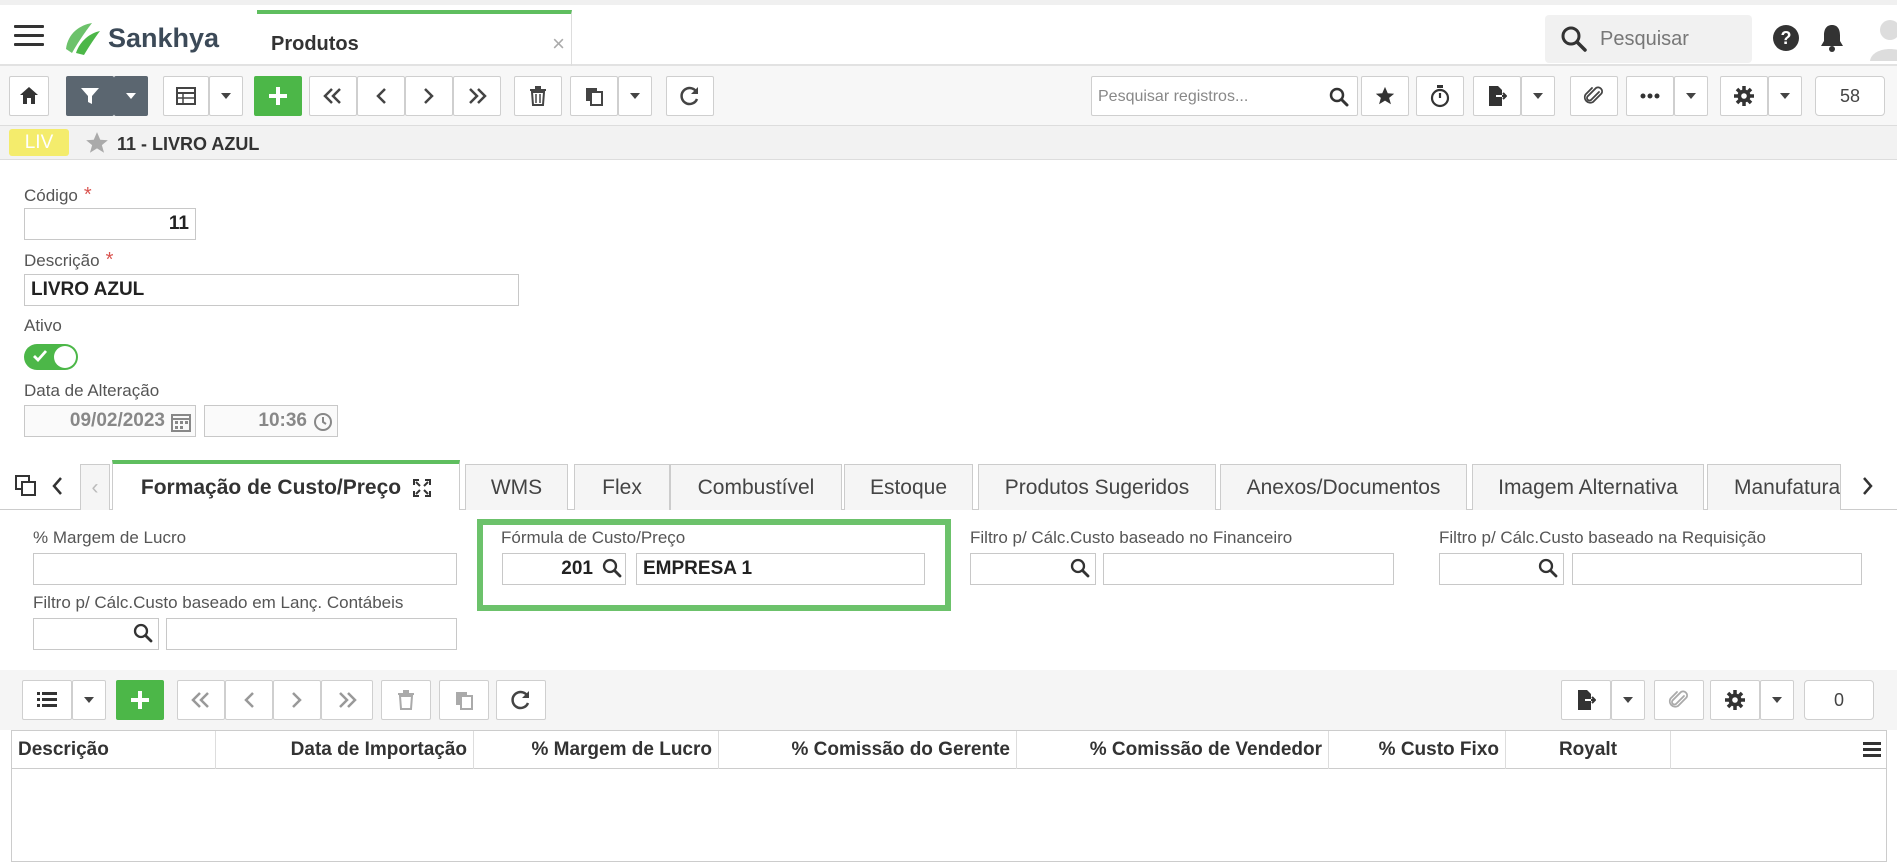 This screenshot has width=1897, height=862. Describe the element at coordinates (271, 487) in the screenshot. I see `tab-label: Formação de Custo/Preço` at that location.